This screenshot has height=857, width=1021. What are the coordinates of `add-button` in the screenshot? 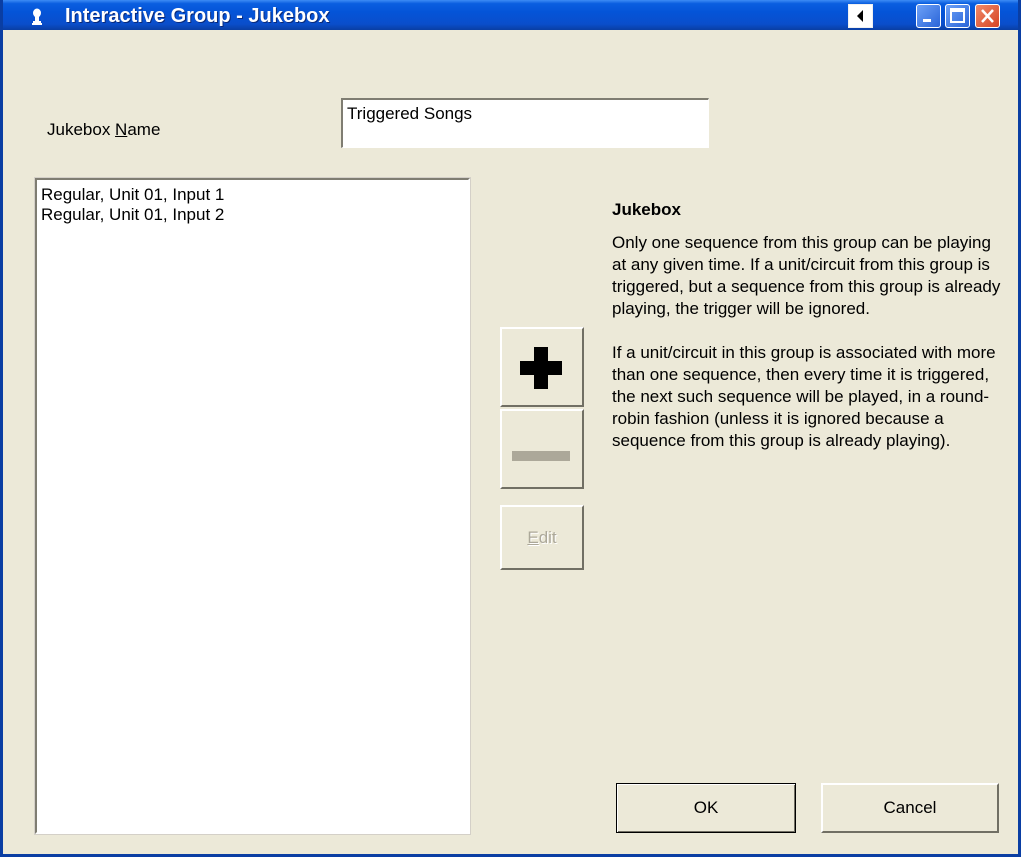 It's located at (542, 367).